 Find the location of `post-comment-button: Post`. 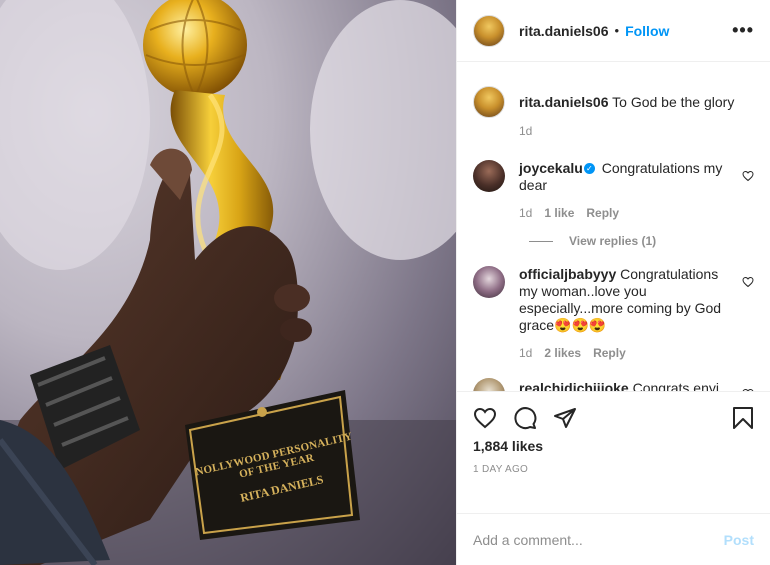

post-comment-button: Post is located at coordinates (739, 540).